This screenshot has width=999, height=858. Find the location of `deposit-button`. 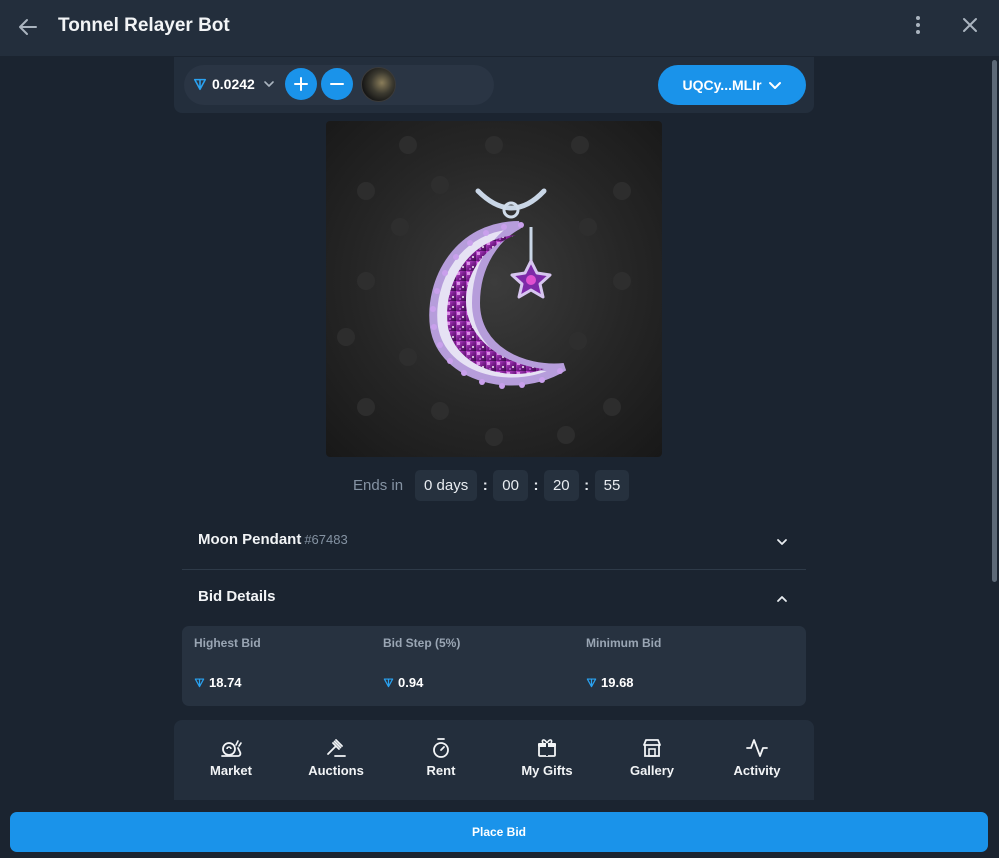

deposit-button is located at coordinates (301, 84).